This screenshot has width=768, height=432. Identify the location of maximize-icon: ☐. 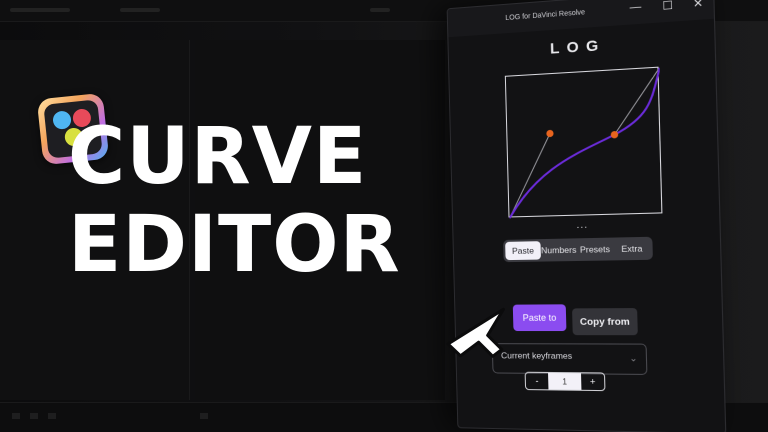
(668, 6).